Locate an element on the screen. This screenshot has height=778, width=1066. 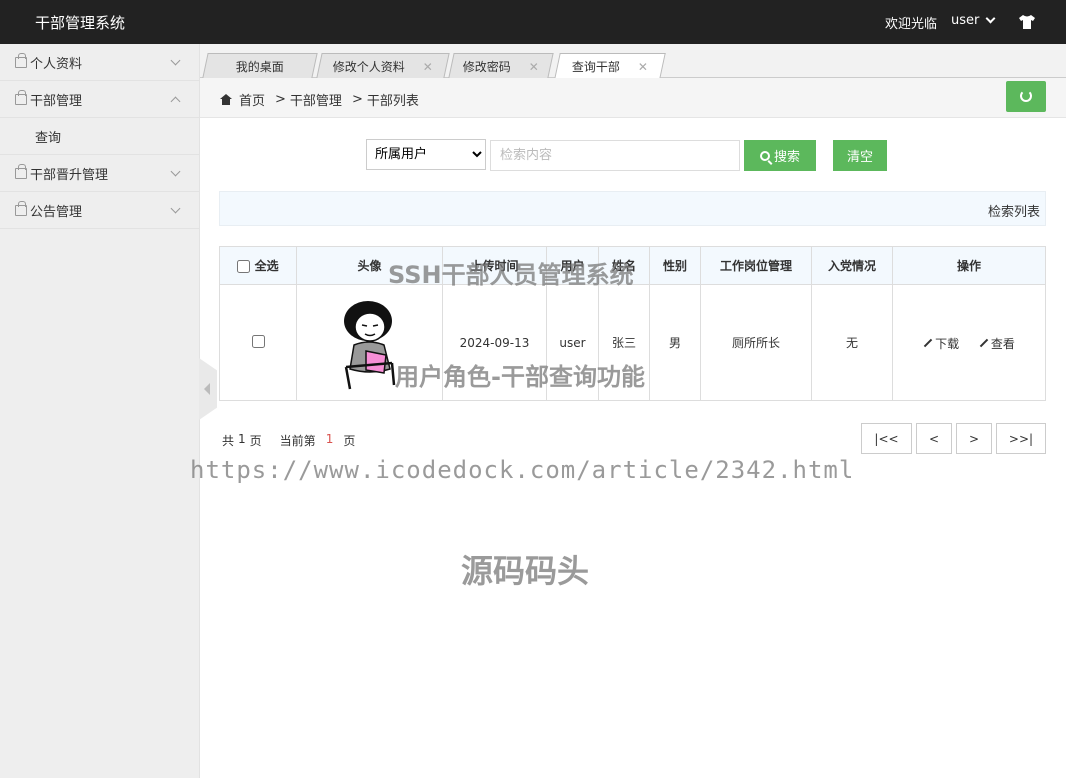
search-icon is located at coordinates (764, 155).